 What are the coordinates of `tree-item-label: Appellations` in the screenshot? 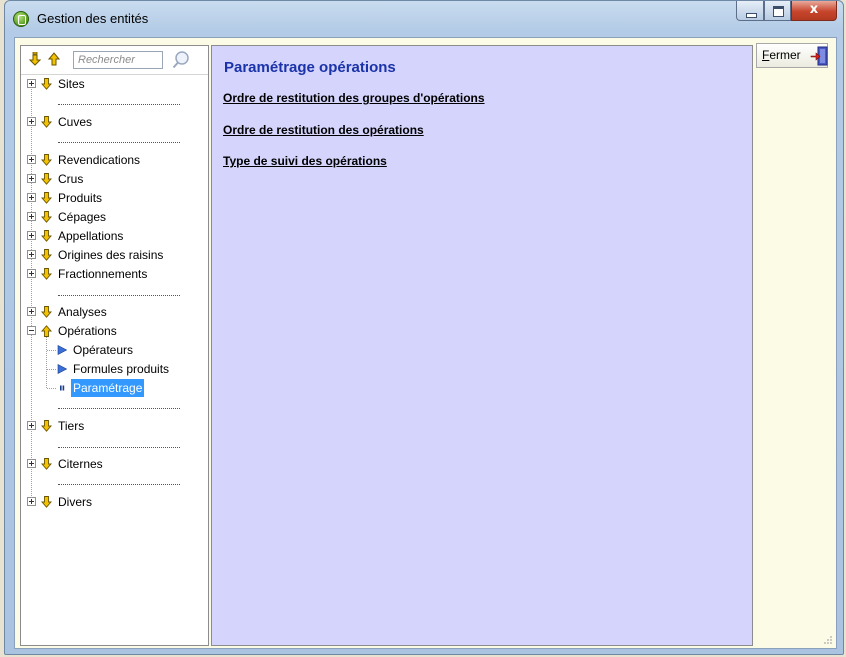 It's located at (91, 236).